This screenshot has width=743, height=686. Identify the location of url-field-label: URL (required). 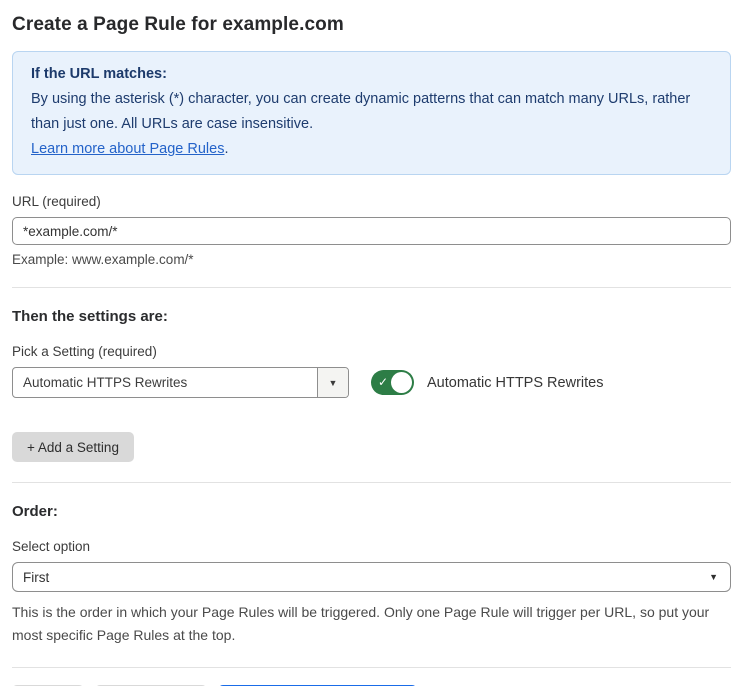
(56, 201).